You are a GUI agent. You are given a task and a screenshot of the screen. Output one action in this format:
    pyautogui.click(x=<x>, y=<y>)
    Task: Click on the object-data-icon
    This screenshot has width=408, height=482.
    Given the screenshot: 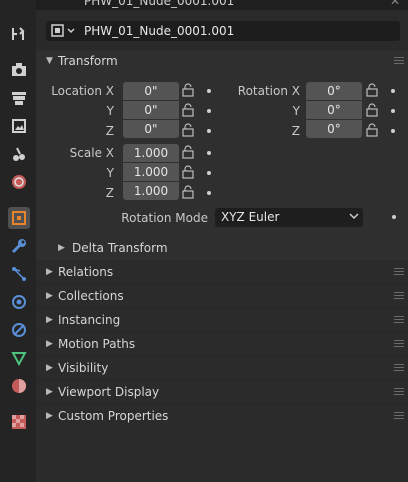 What is the action you would take?
    pyautogui.click(x=64, y=31)
    